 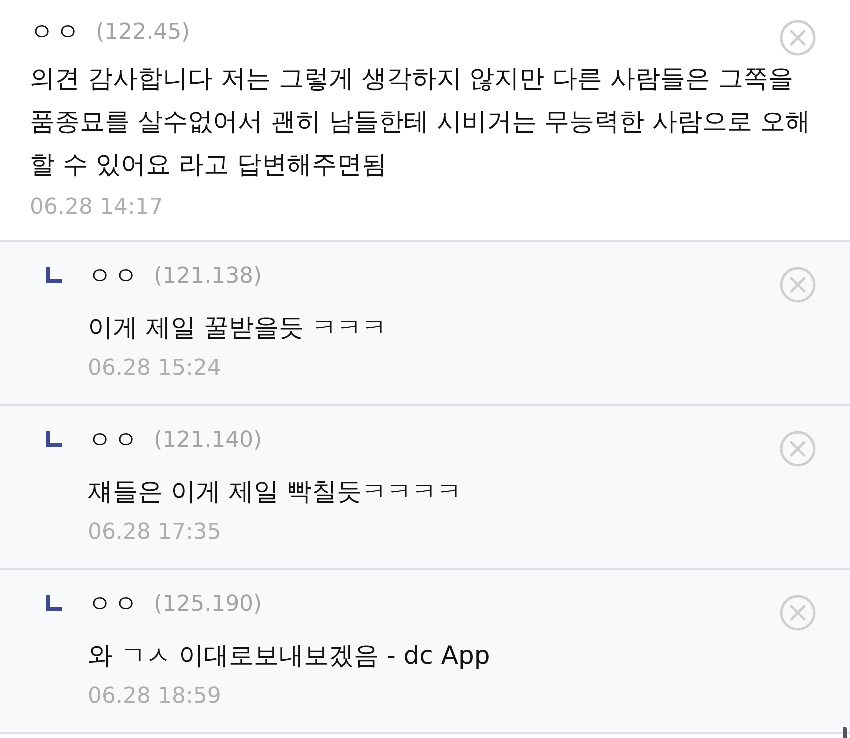 I want to click on comment-text: 쟤들은 이게 제일 빡칠듯ㅋㅋㅋㅋ, so click(x=275, y=492).